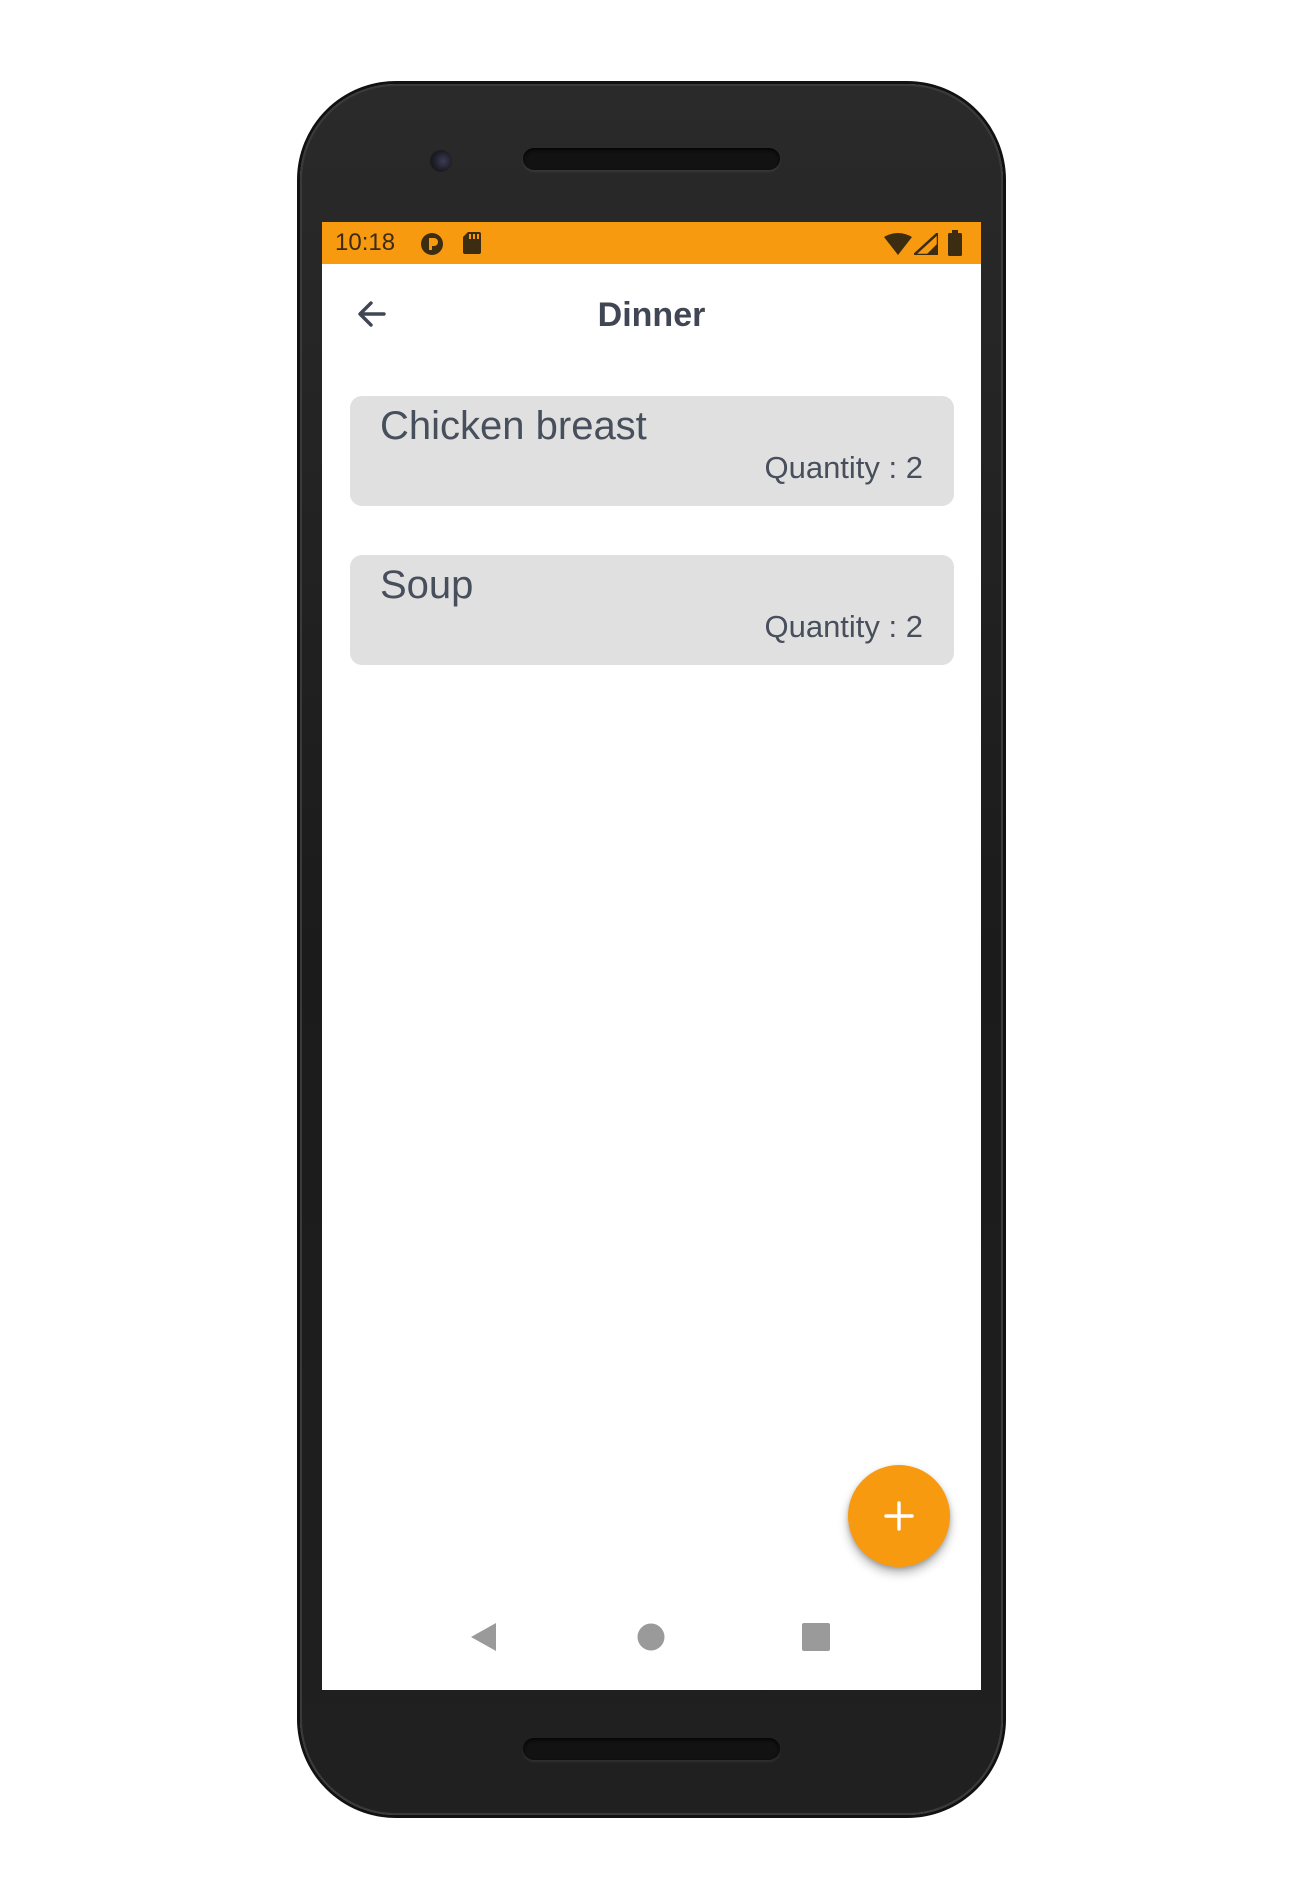  I want to click on app-bar: Dinner, so click(651, 317).